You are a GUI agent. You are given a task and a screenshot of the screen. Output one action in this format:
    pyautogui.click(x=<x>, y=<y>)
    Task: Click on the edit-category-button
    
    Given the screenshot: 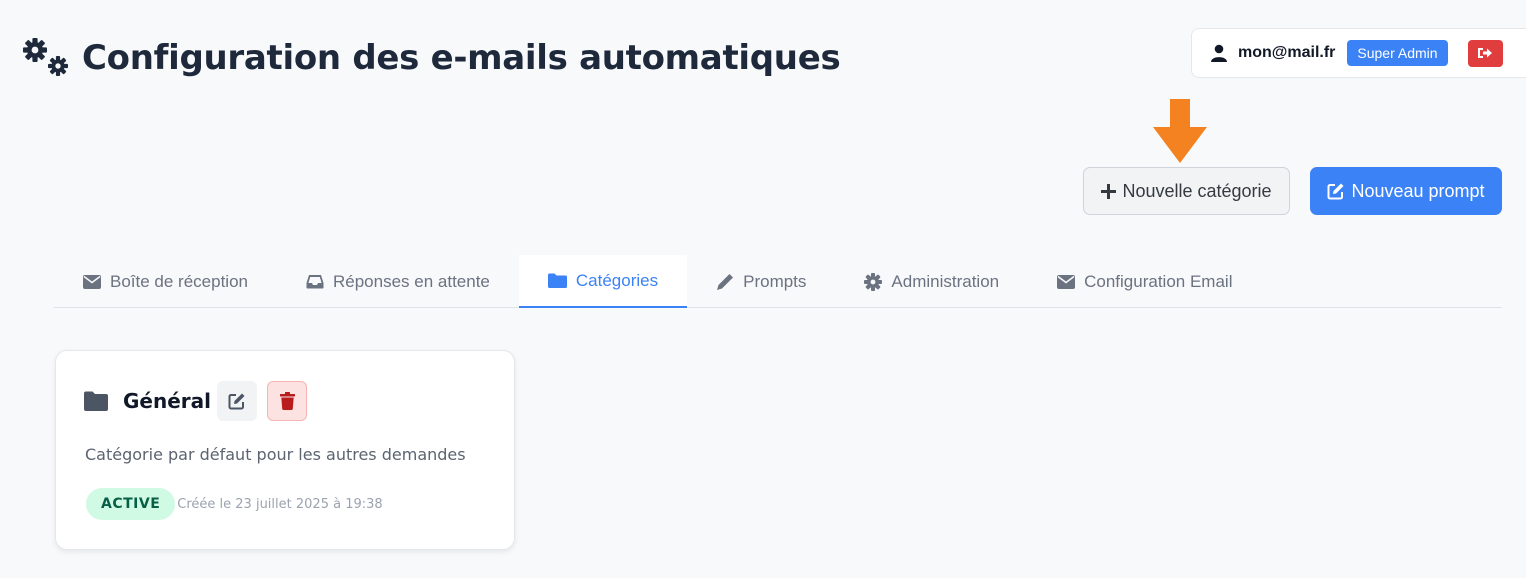 What is the action you would take?
    pyautogui.click(x=237, y=401)
    